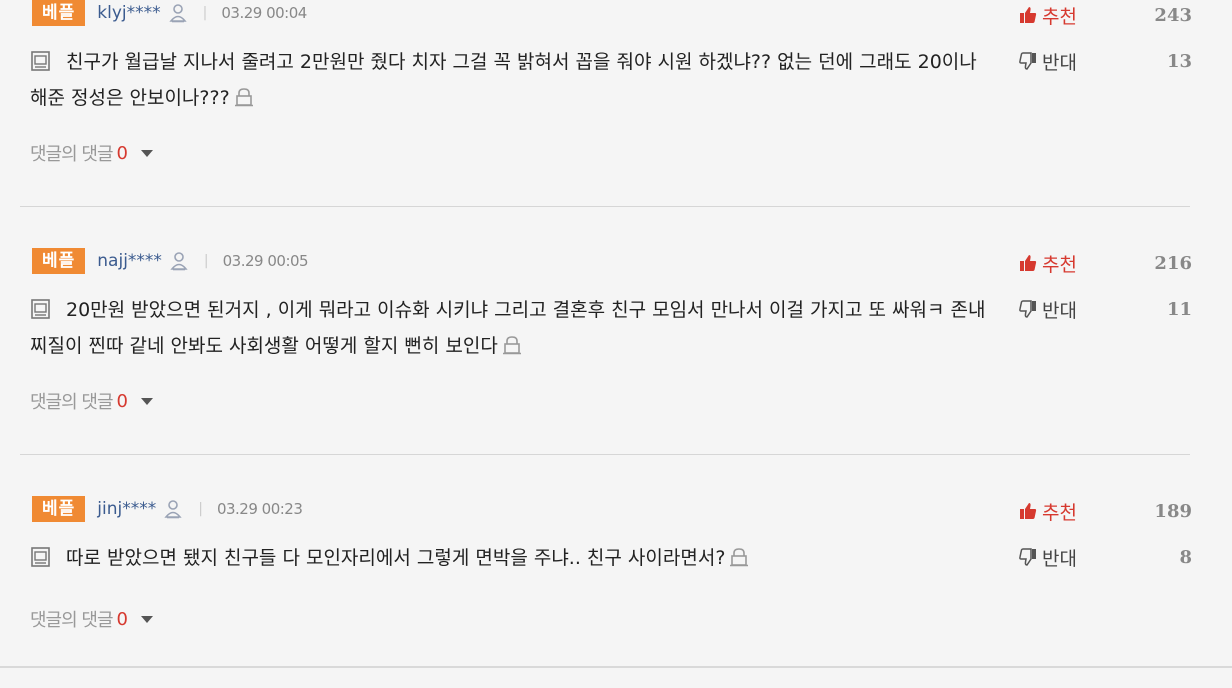 The height and width of the screenshot is (688, 1232). I want to click on downvote-count: 13, so click(1179, 61).